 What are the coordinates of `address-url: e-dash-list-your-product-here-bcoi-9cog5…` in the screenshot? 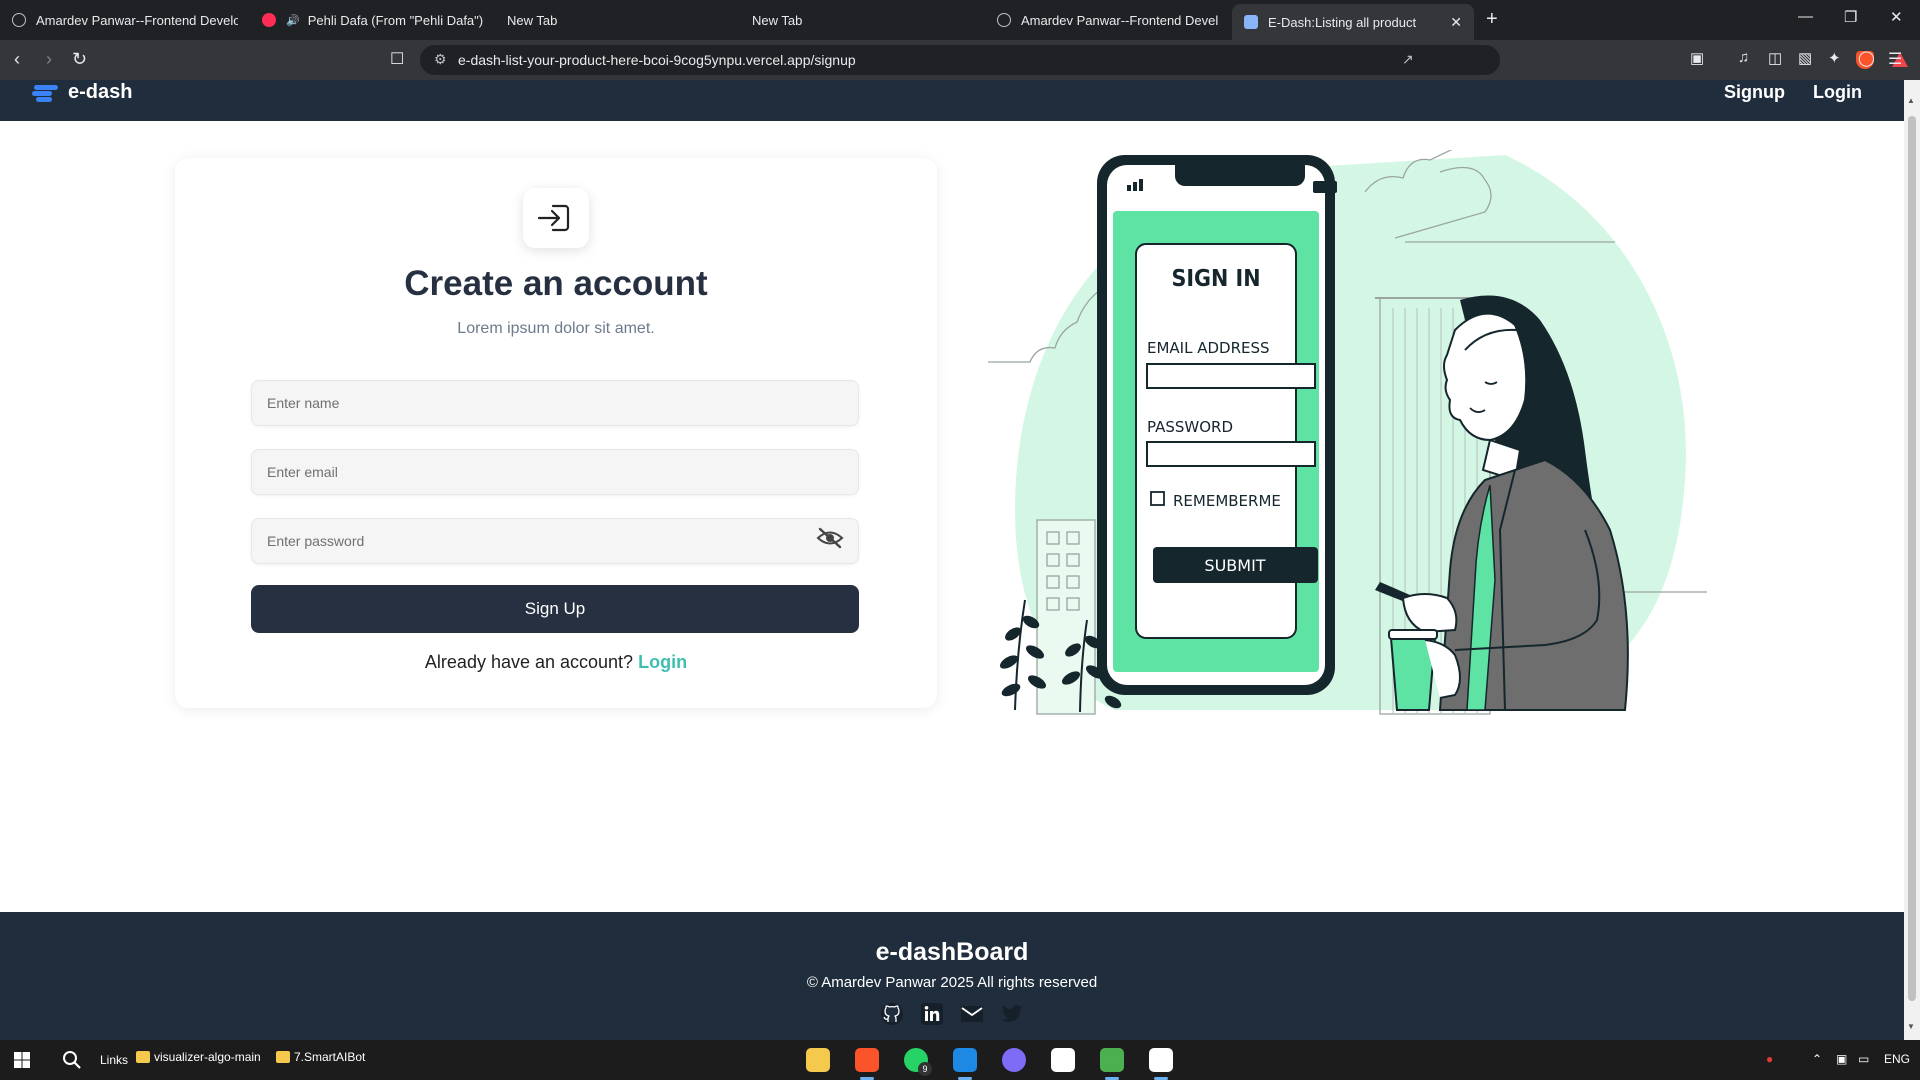 It's located at (657, 60).